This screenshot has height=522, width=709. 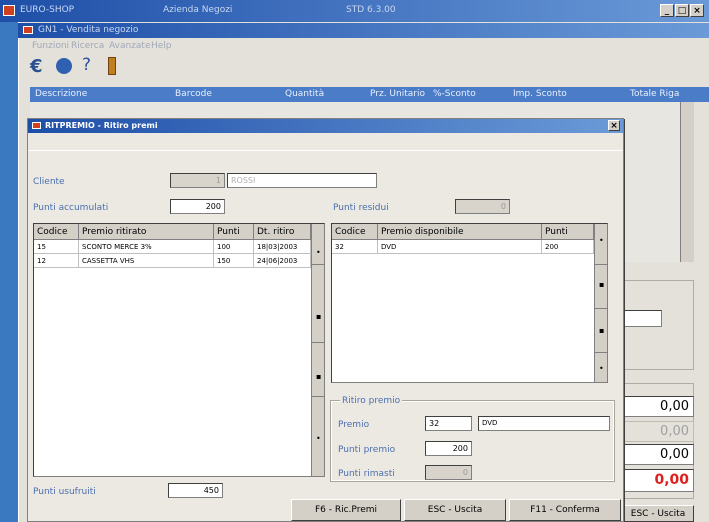 What do you see at coordinates (302, 180) in the screenshot?
I see `cliente-name-field: ROSSI` at bounding box center [302, 180].